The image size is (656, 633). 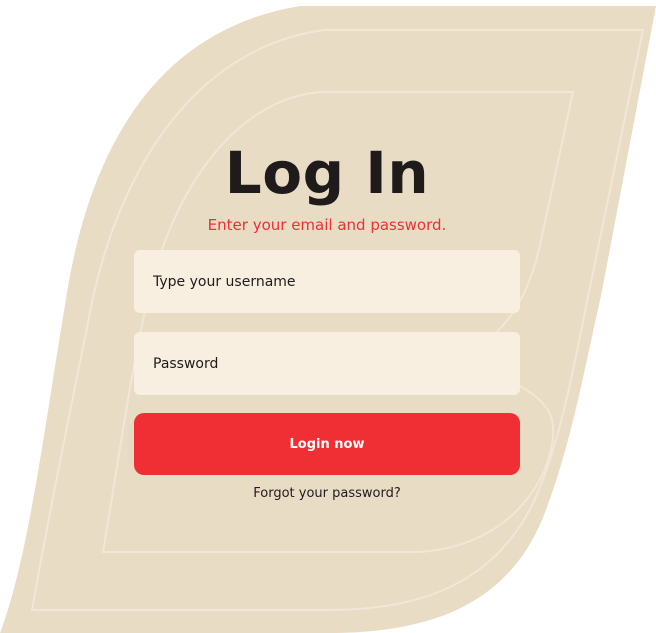 What do you see at coordinates (327, 444) in the screenshot?
I see `login-button: Login now` at bounding box center [327, 444].